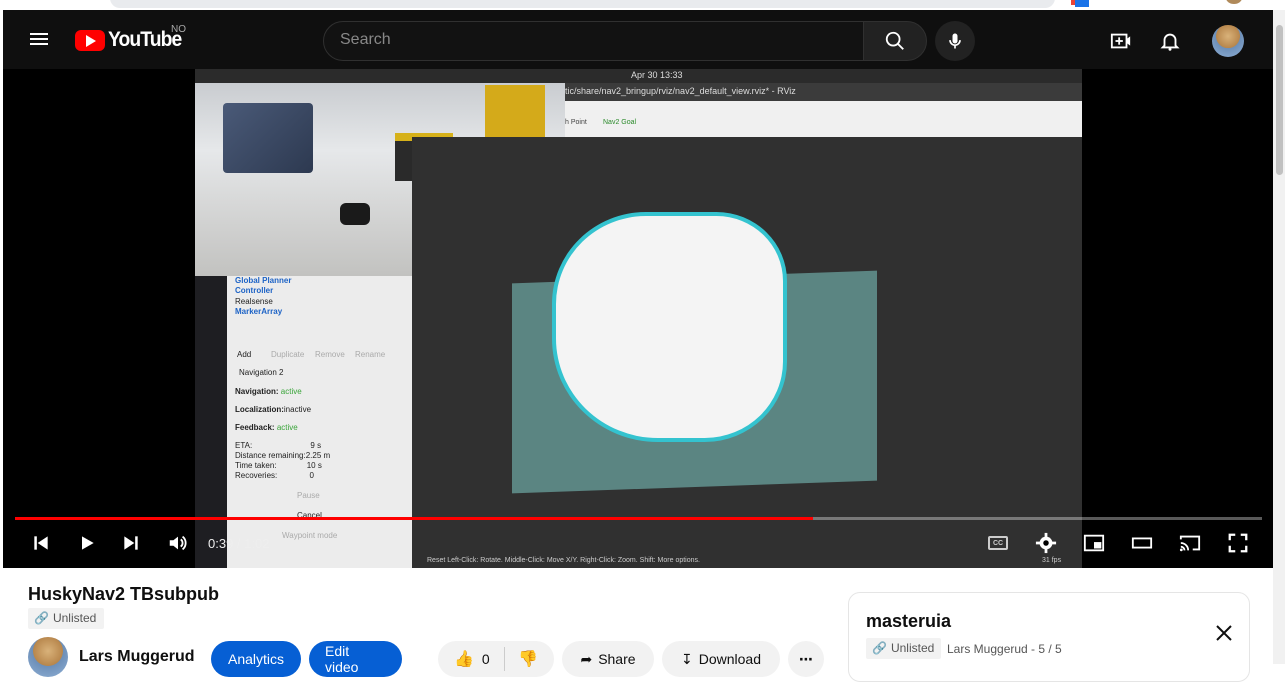 Image resolution: width=1285 pixels, height=682 pixels. I want to click on browser-chrome-strip, so click(642, 5).